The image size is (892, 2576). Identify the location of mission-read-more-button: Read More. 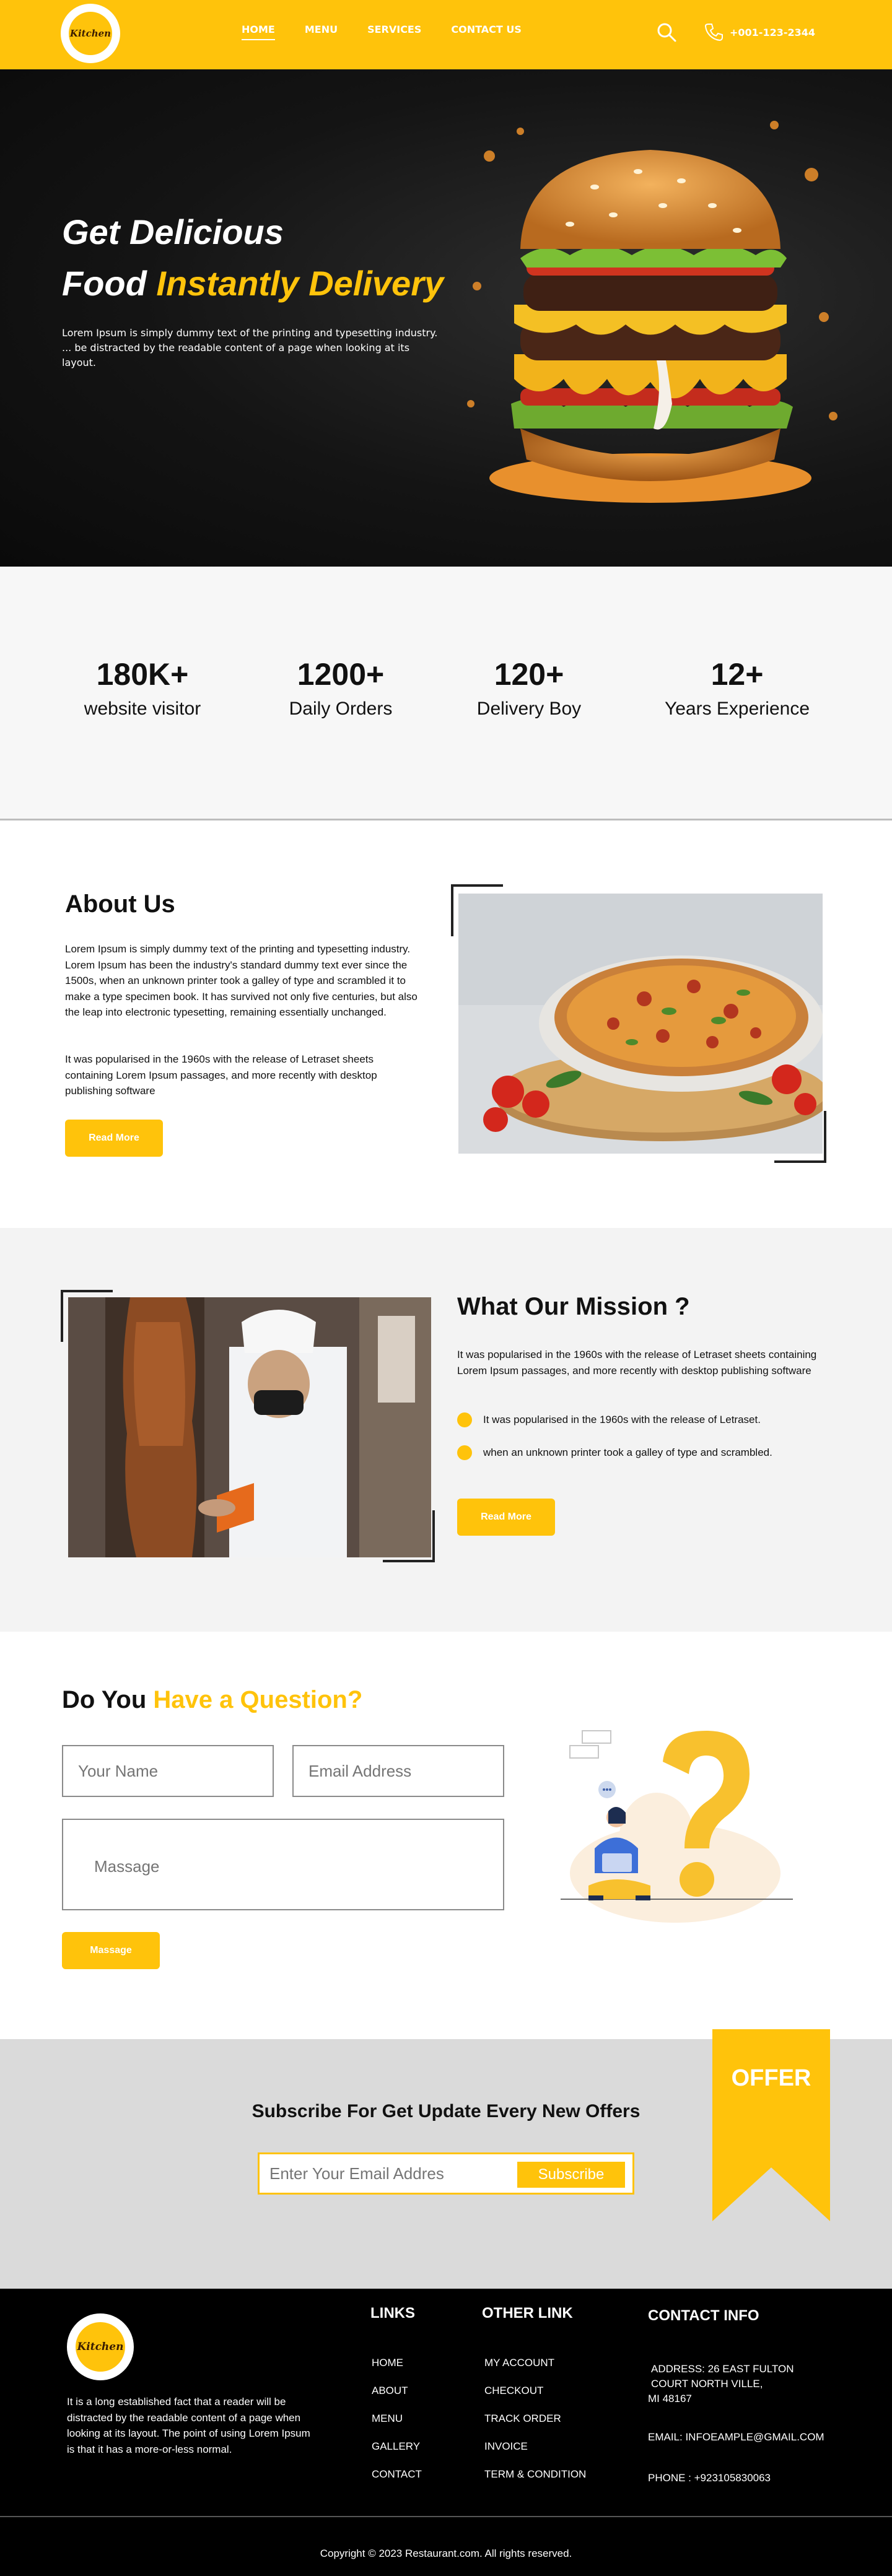
(506, 1517).